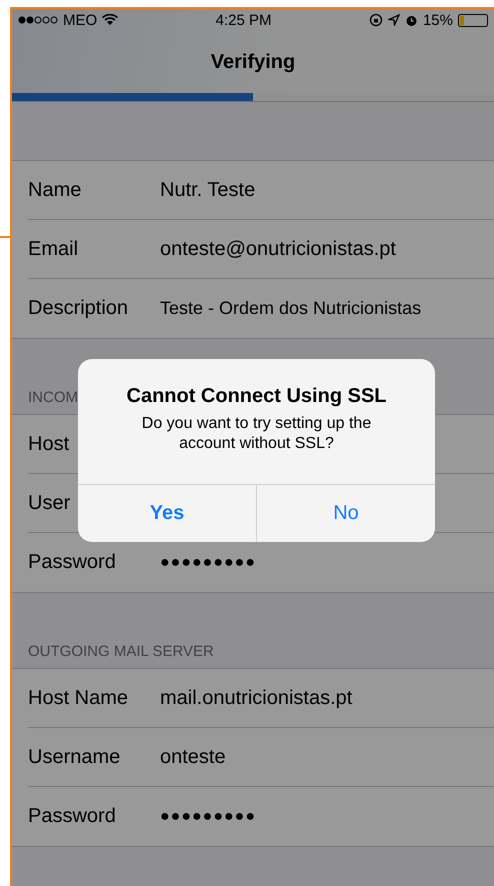  Describe the element at coordinates (193, 757) in the screenshot. I see `field-value: onteste` at that location.